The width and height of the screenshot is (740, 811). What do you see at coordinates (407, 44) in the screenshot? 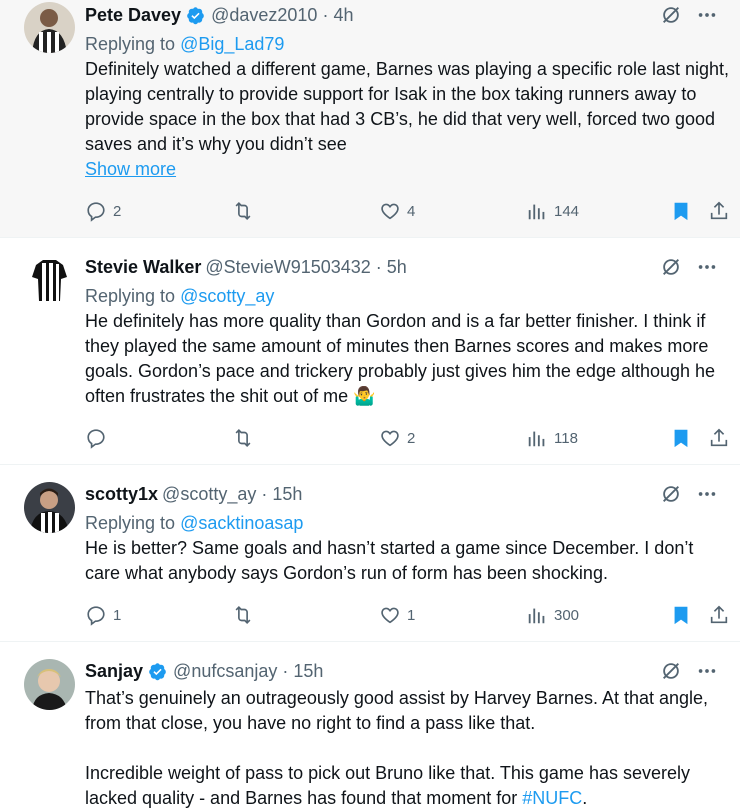
I see `replying-to: Replying to @Big_Lad79` at bounding box center [407, 44].